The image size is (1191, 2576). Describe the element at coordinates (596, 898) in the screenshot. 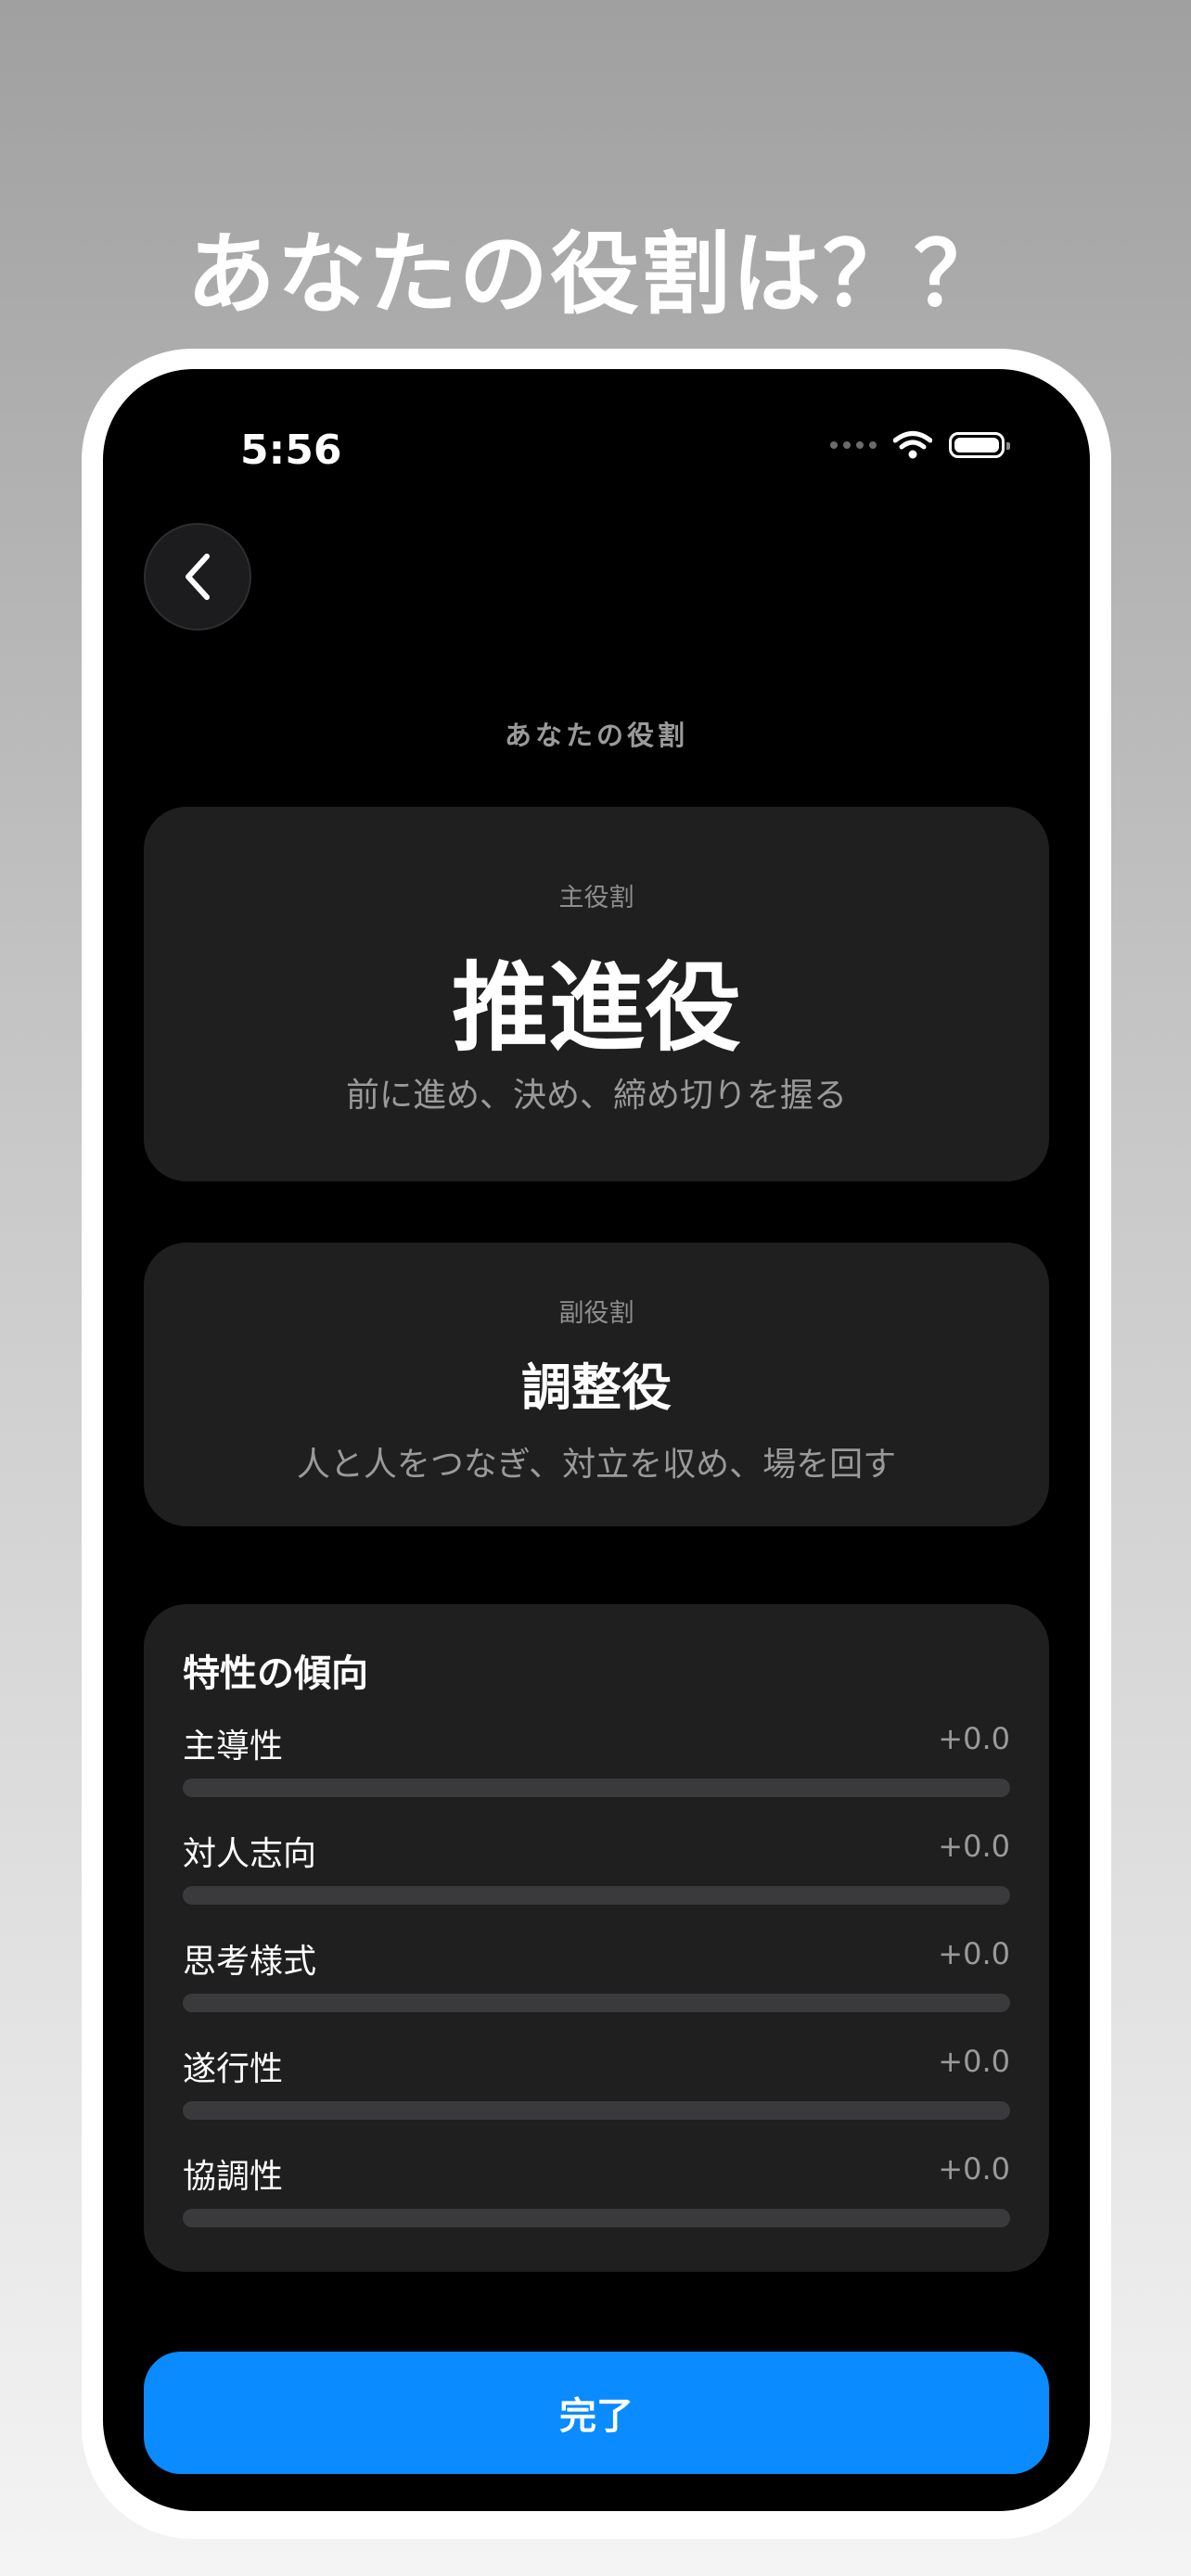

I see `primary-role-label: 主役割` at that location.